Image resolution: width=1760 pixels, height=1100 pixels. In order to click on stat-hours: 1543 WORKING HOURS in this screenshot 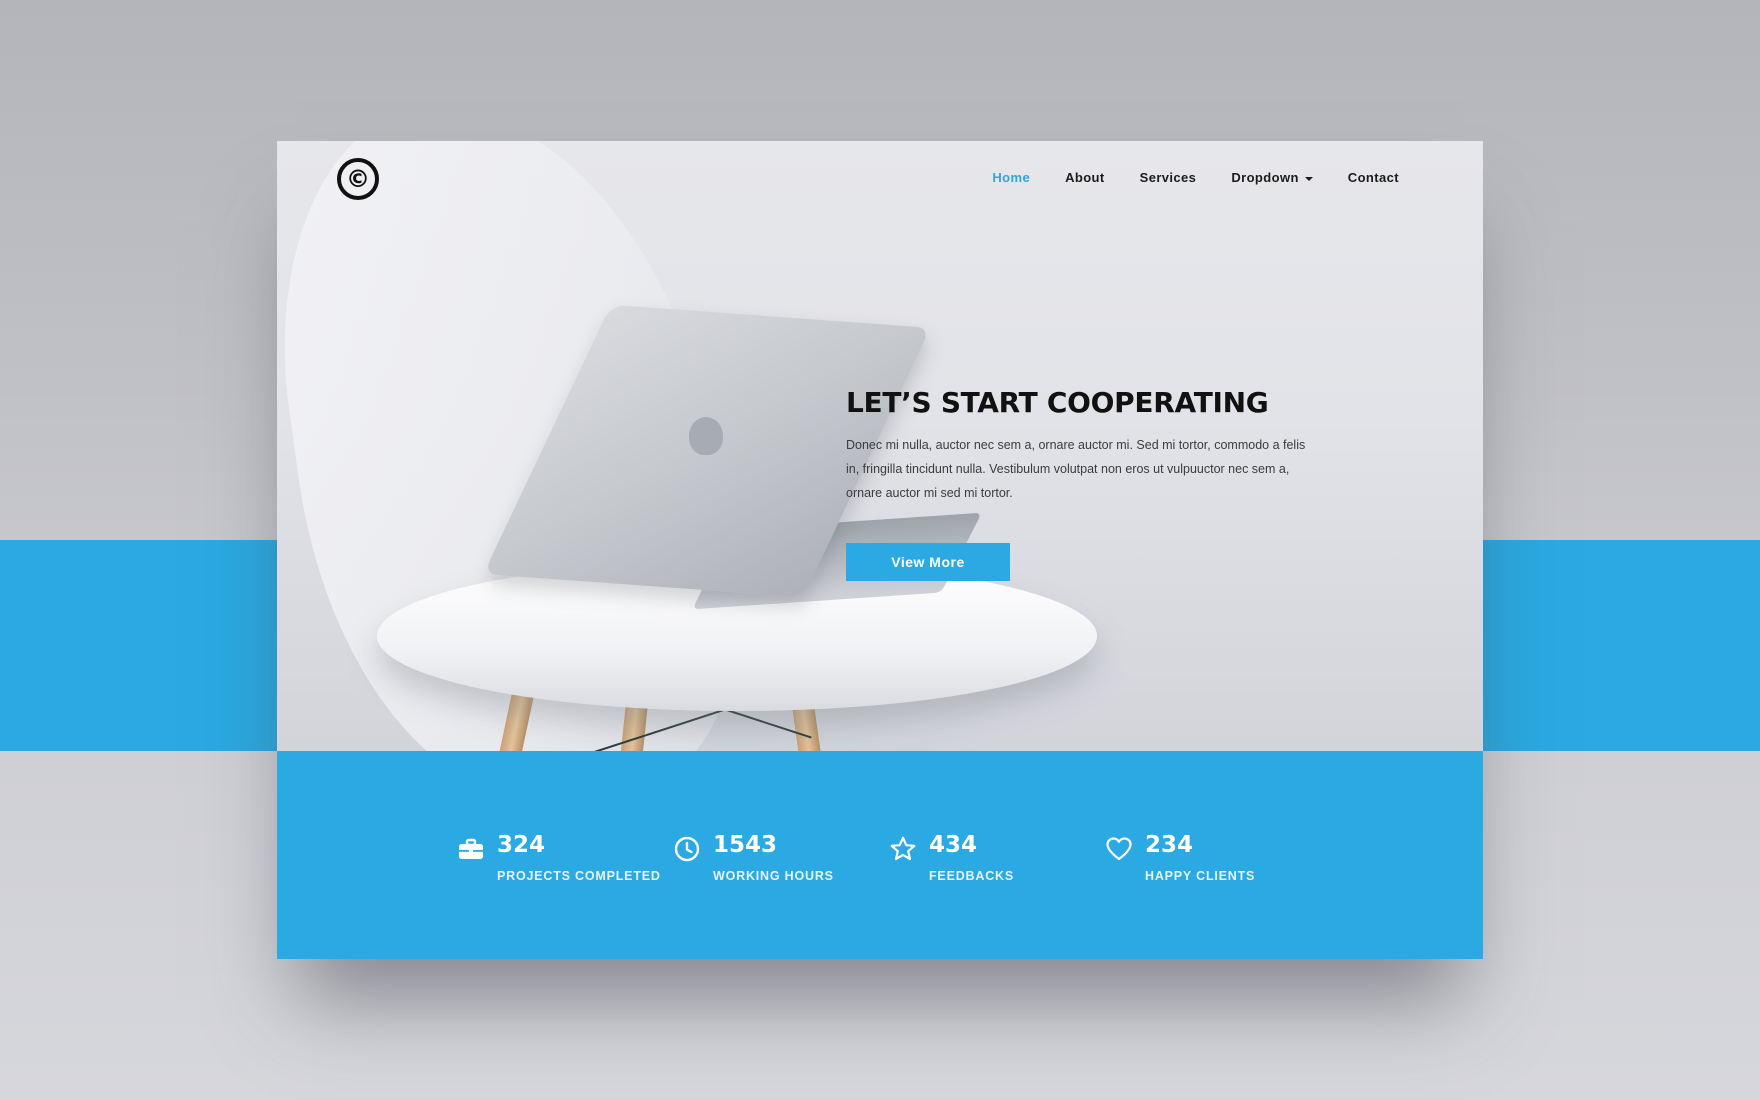, I will do `click(753, 857)`.